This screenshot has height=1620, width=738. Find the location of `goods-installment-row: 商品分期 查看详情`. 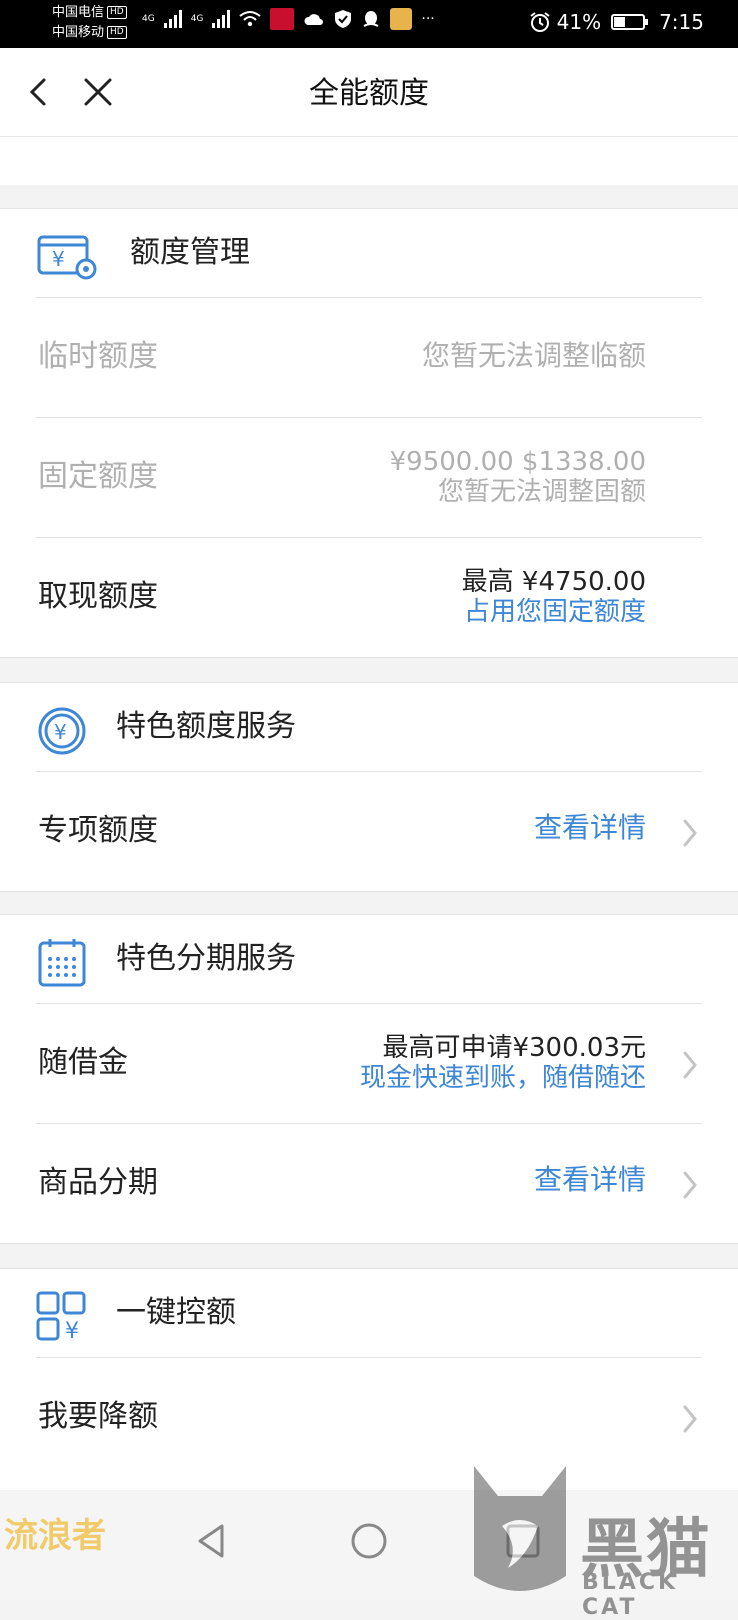

goods-installment-row: 商品分期 查看详情 is located at coordinates (369, 1183).